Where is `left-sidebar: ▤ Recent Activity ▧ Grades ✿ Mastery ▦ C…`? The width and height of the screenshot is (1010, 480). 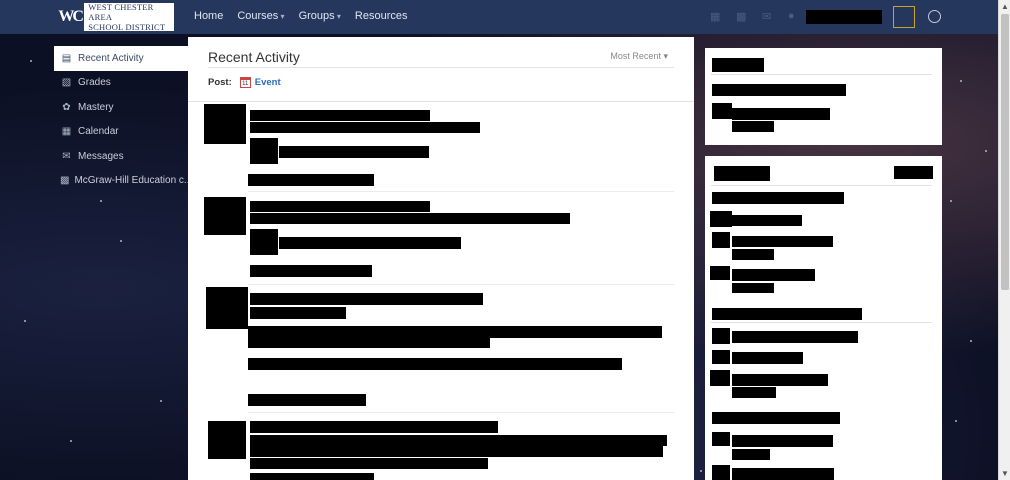
left-sidebar: ▤ Recent Activity ▧ Grades ✿ Mastery ▦ C… is located at coordinates (122, 119).